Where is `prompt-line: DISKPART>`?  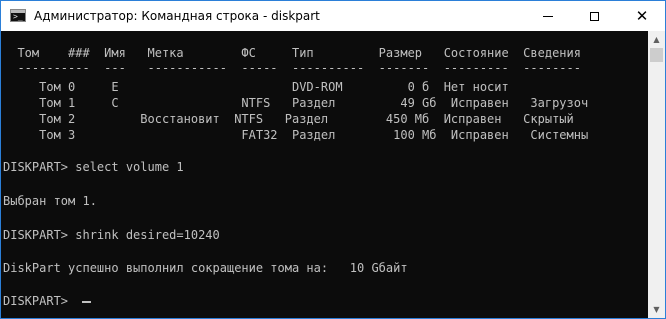
prompt-line: DISKPART> is located at coordinates (39, 301).